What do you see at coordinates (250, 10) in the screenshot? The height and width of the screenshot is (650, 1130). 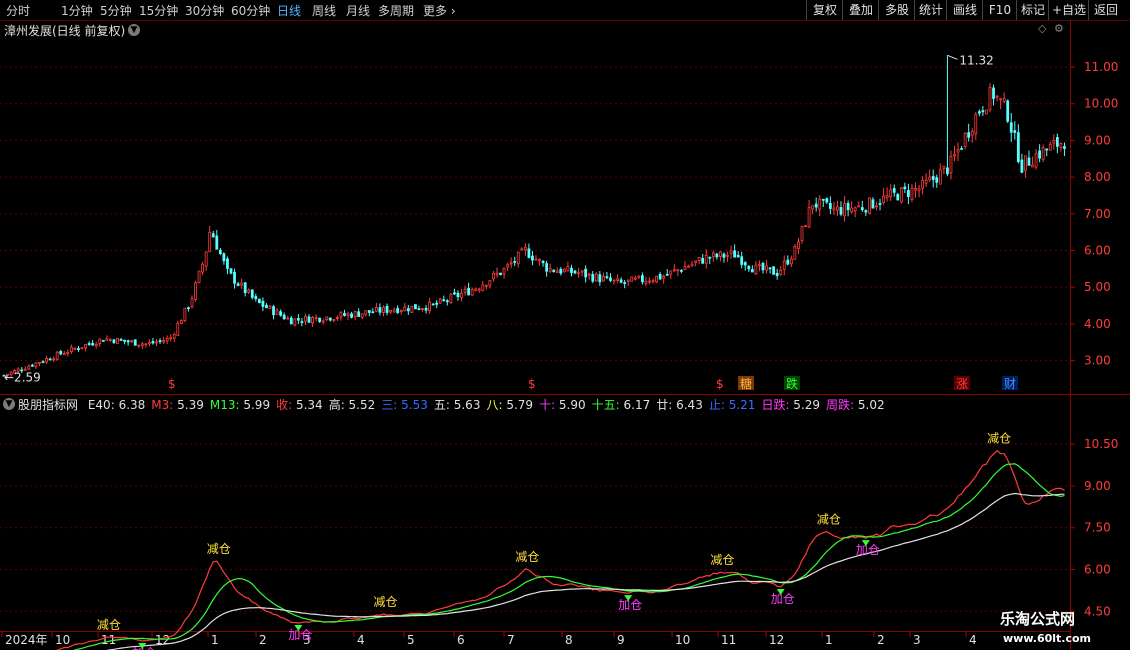 I see `period-tab-60min: 60分钟` at bounding box center [250, 10].